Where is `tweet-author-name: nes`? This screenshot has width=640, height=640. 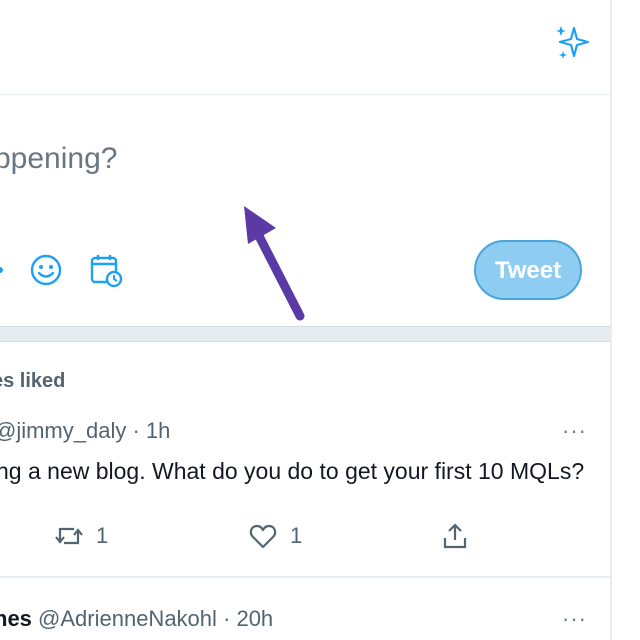
tweet-author-name: nes is located at coordinates (16, 618).